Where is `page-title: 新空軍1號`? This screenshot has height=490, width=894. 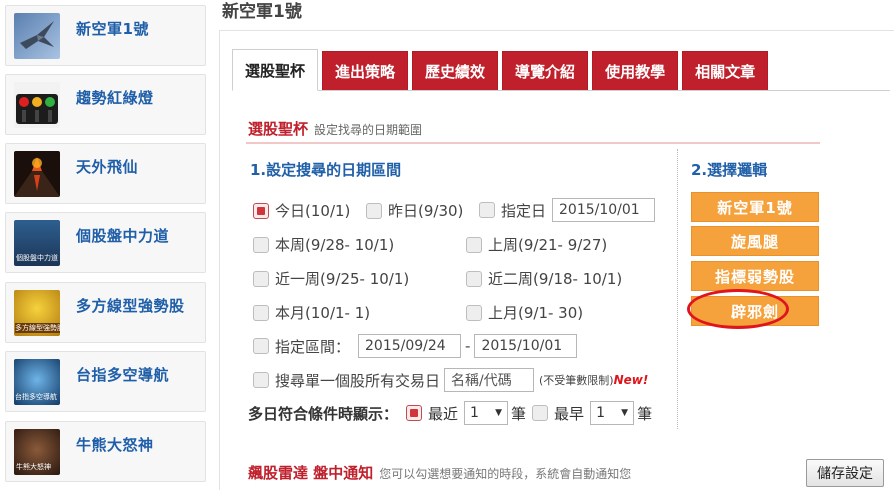
page-title: 新空軍1號 is located at coordinates (262, 12).